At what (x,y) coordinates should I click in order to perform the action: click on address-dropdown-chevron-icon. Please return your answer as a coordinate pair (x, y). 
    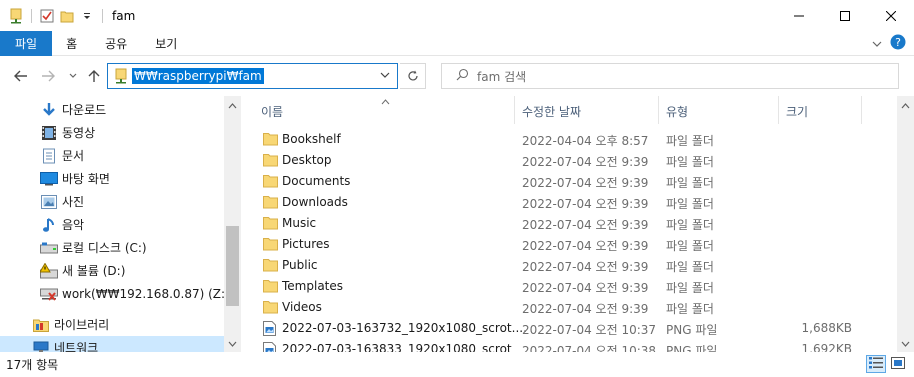
    Looking at the image, I should click on (385, 76).